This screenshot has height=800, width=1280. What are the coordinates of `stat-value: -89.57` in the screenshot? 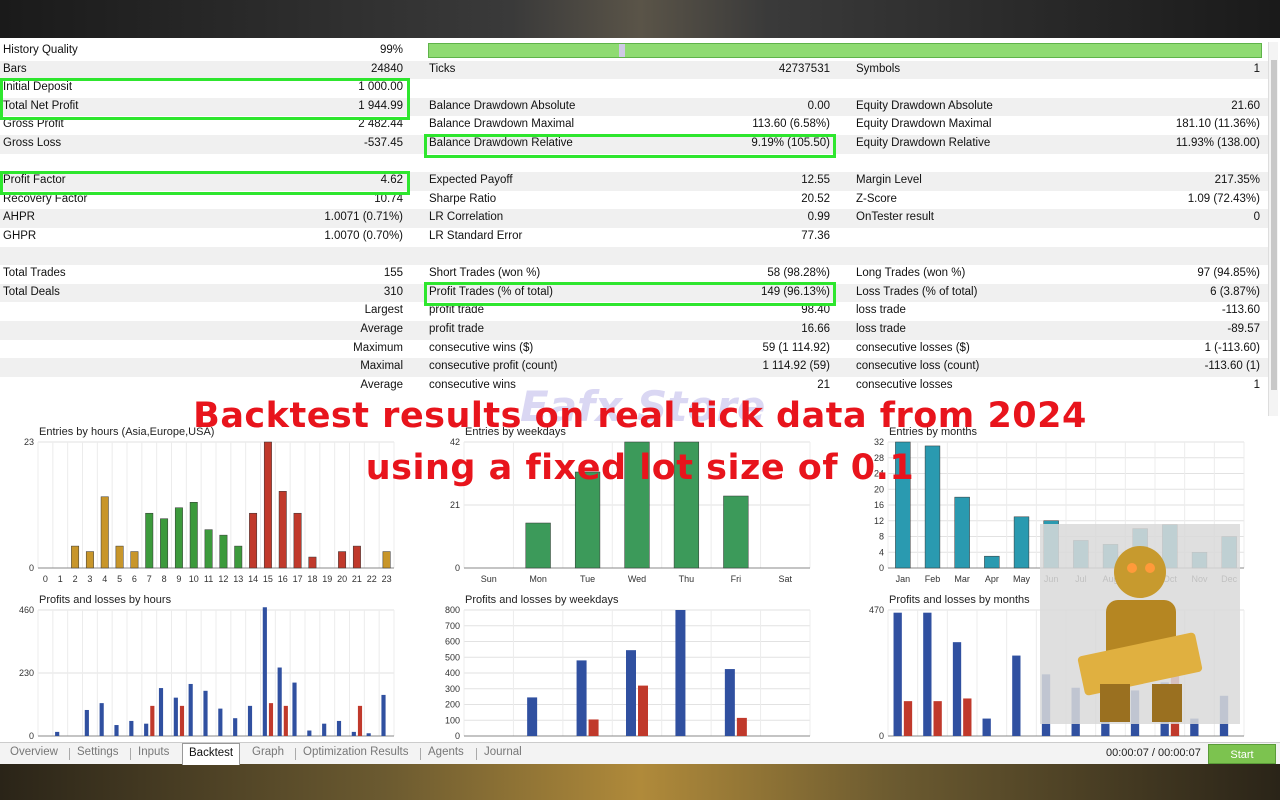 It's located at (1243, 329).